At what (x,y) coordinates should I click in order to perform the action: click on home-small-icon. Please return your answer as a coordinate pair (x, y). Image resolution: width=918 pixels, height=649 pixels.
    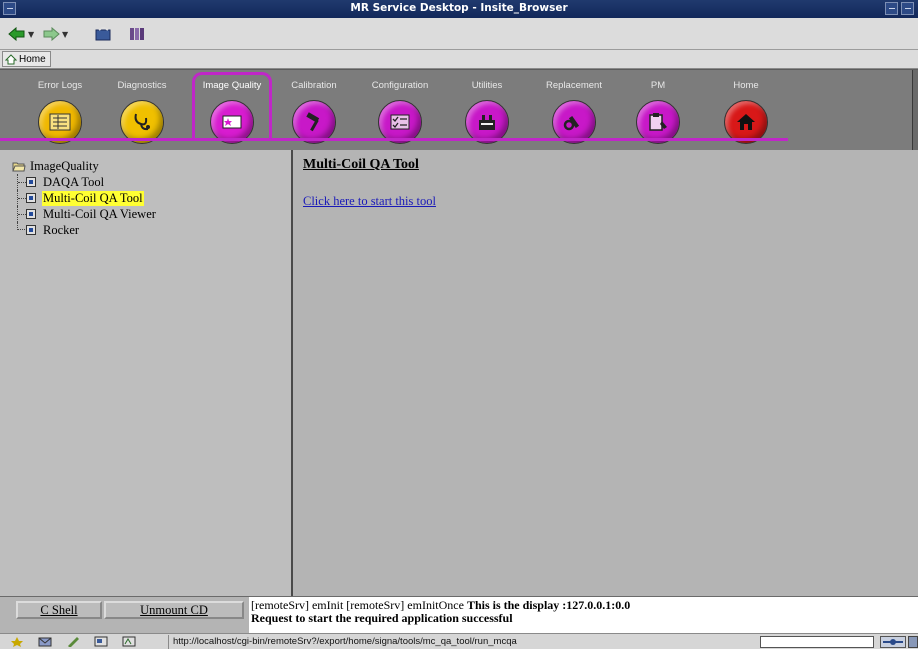
    Looking at the image, I should click on (11, 58).